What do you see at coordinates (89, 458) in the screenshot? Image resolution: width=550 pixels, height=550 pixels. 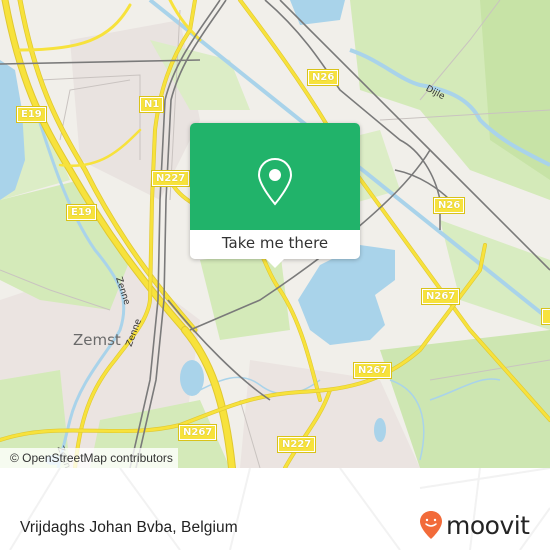 I see `map-attribution: © OpenStreetMap contributors` at bounding box center [89, 458].